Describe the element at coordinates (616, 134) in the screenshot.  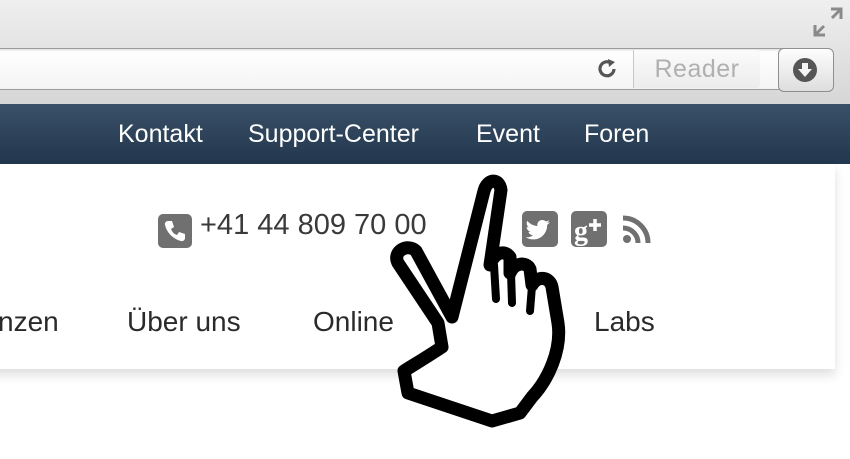
I see `topnav-item-foren: Foren` at that location.